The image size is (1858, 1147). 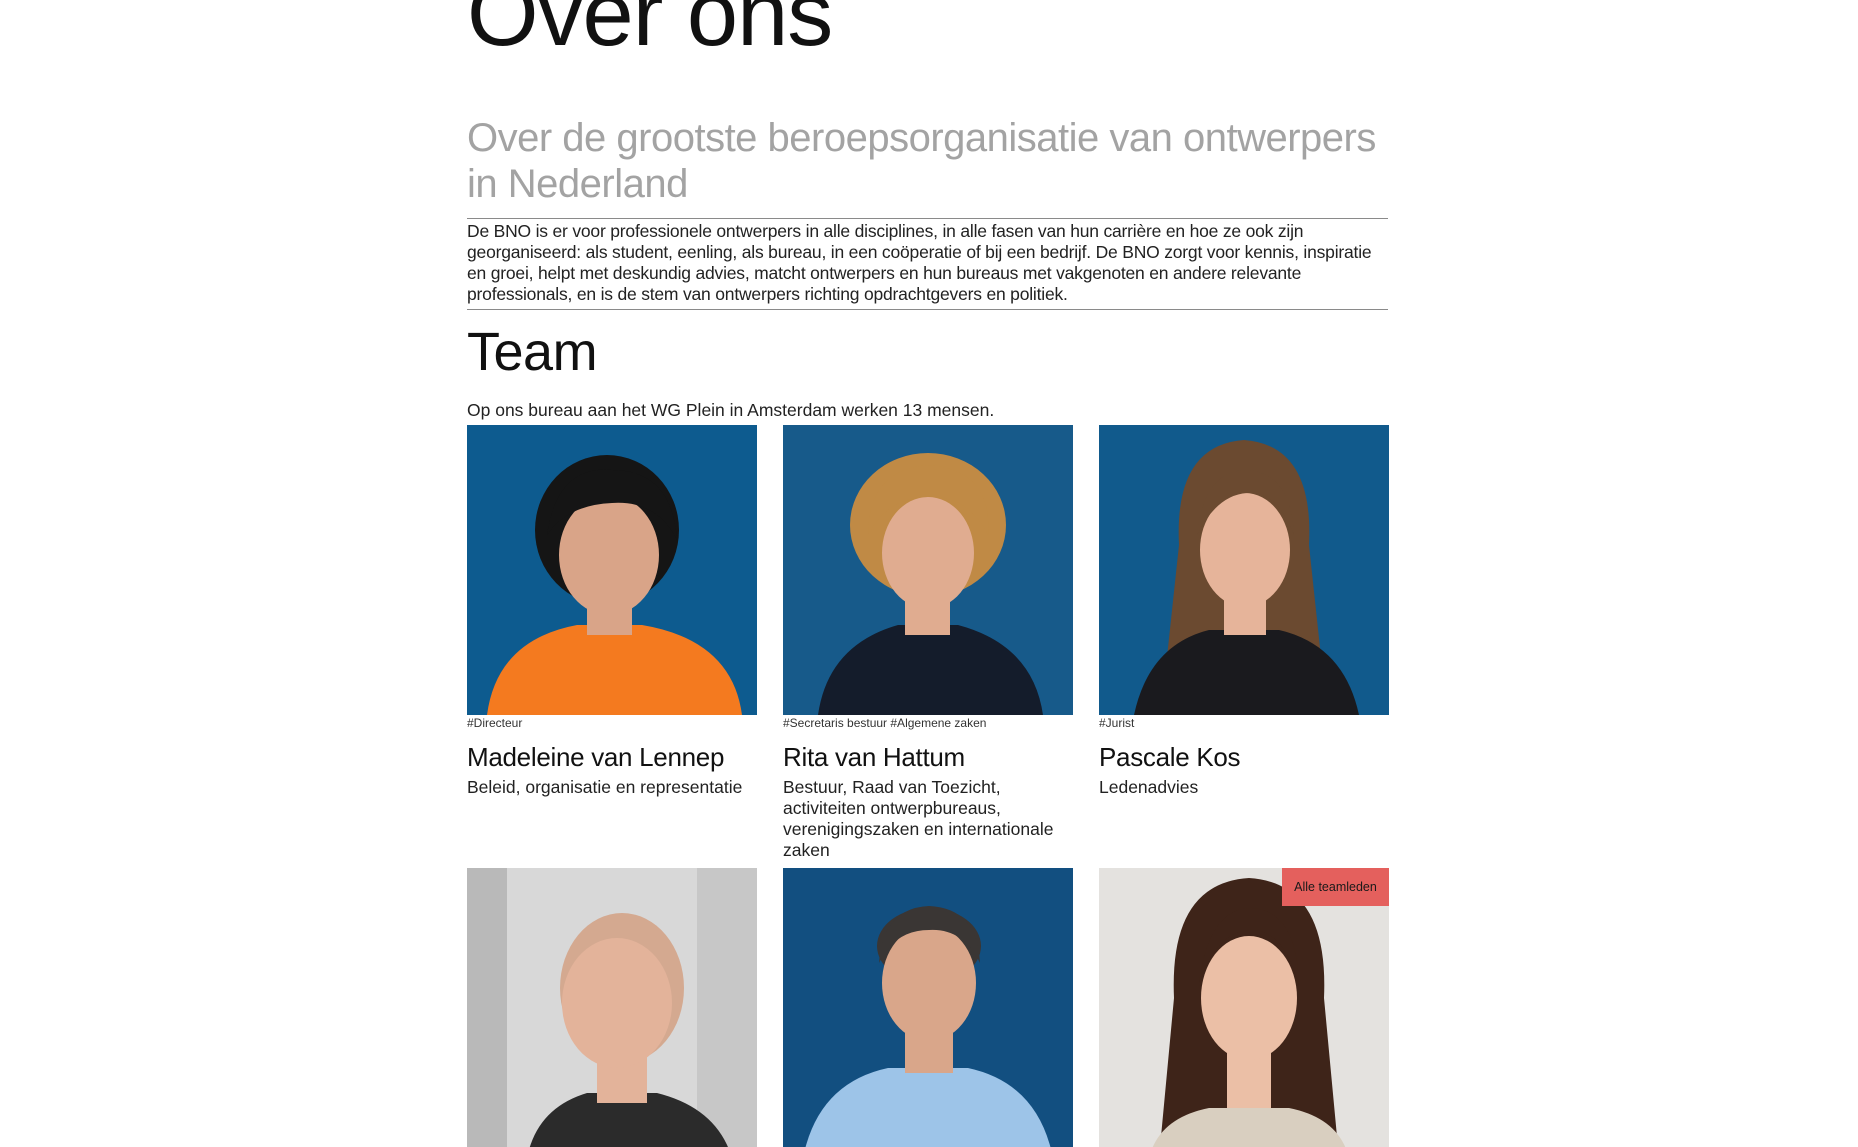 What do you see at coordinates (650, 32) in the screenshot?
I see `page-title: Over ons` at bounding box center [650, 32].